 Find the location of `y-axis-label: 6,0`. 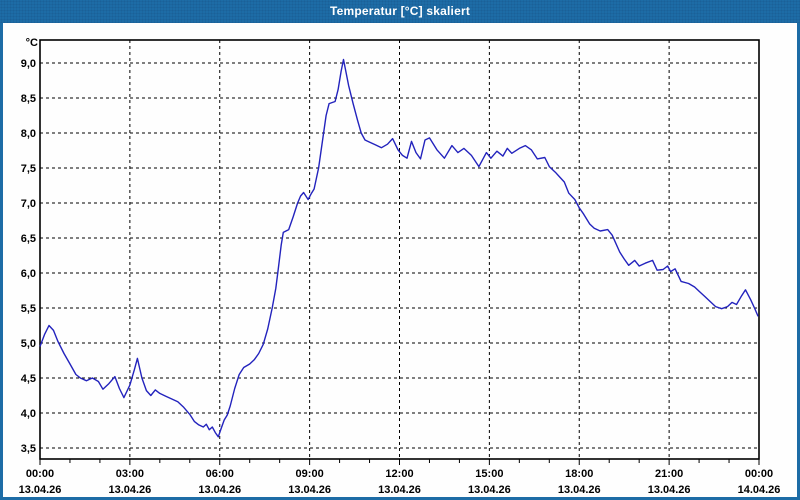

y-axis-label: 6,0 is located at coordinates (28, 274).